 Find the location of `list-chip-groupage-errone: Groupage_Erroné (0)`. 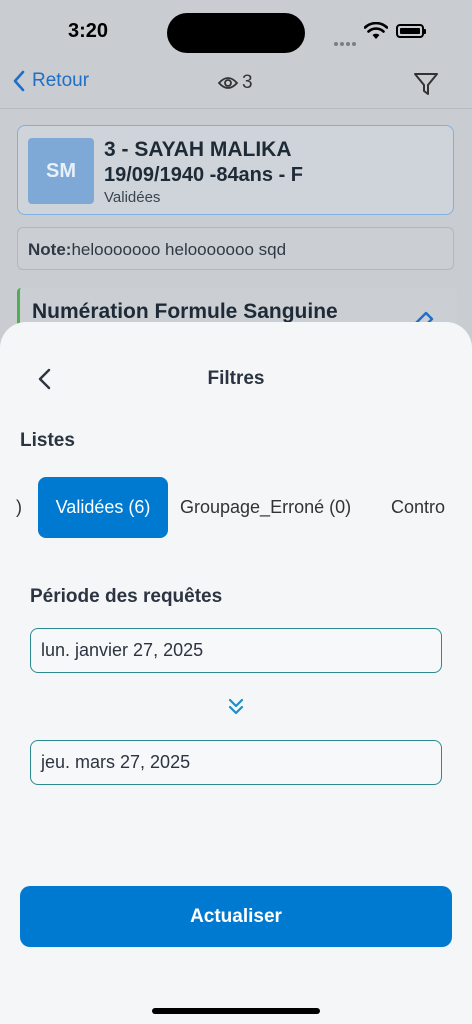

list-chip-groupage-errone: Groupage_Erroné (0) is located at coordinates (265, 507).